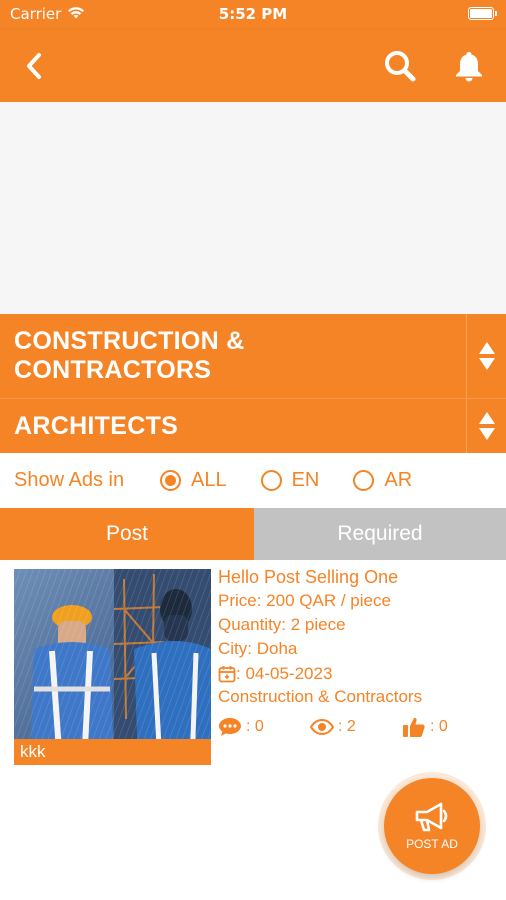 The height and width of the screenshot is (900, 506). What do you see at coordinates (320, 696) in the screenshot?
I see `listing-category: Construction & Contractors` at bounding box center [320, 696].